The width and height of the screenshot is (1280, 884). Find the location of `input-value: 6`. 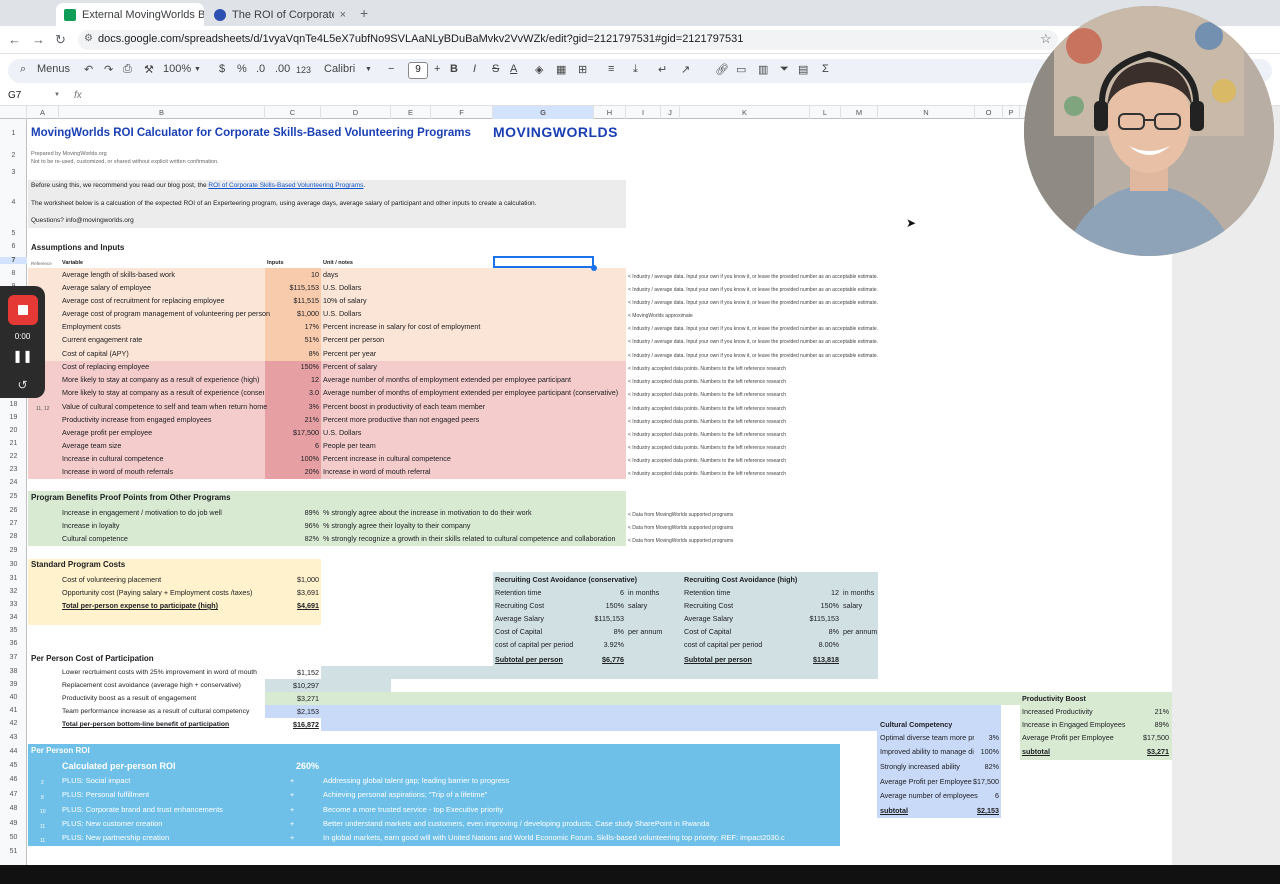

input-value: 6 is located at coordinates (292, 446).